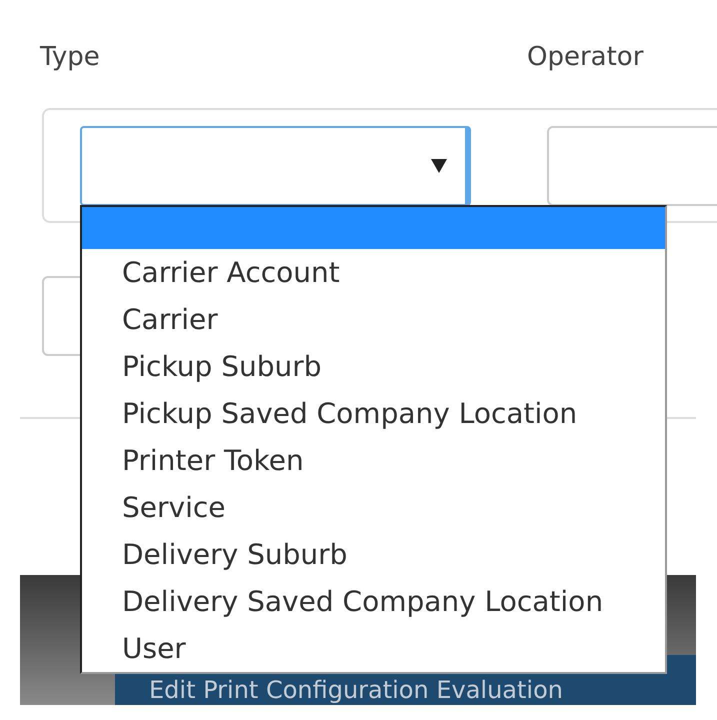 This screenshot has height=720, width=717. What do you see at coordinates (373, 648) in the screenshot?
I see `dropdown-option: User` at bounding box center [373, 648].